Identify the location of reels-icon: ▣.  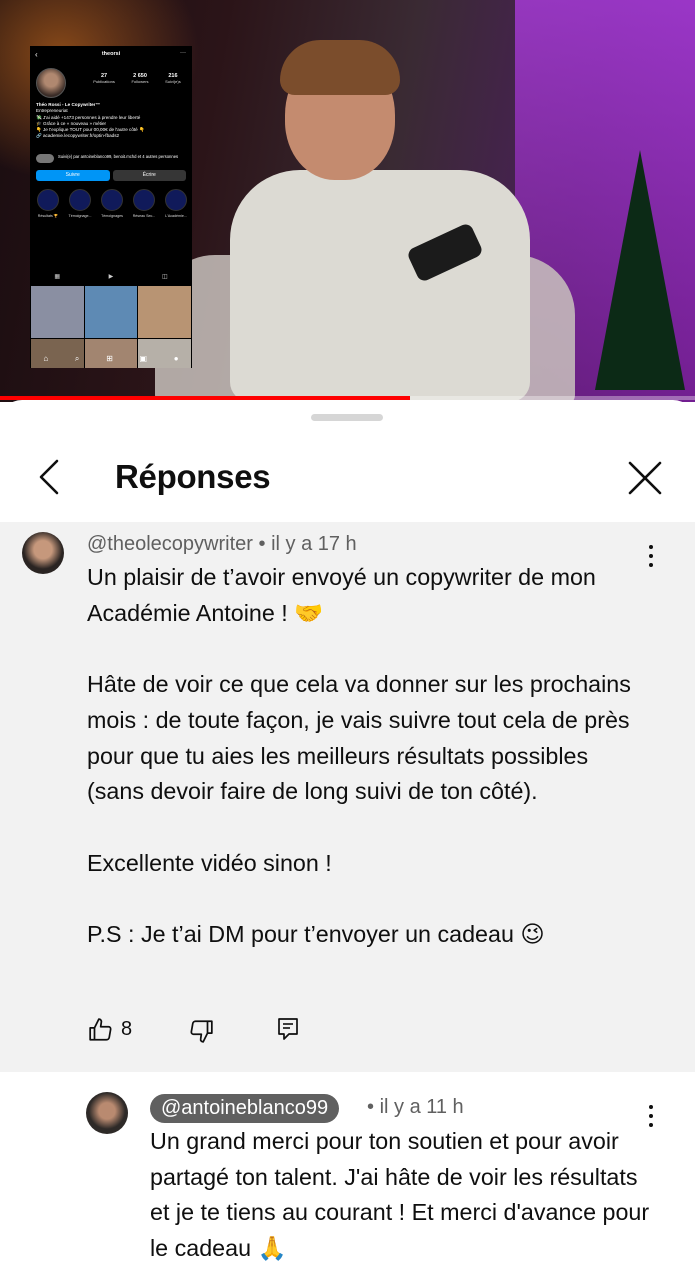
(143, 358).